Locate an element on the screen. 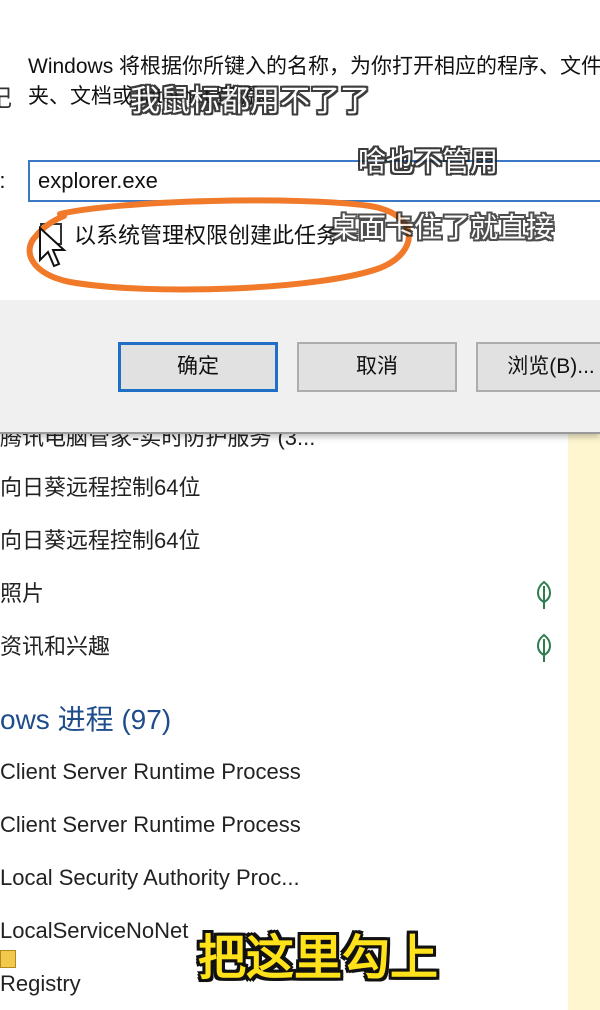 The height and width of the screenshot is (1010, 600). open-input is located at coordinates (314, 181).